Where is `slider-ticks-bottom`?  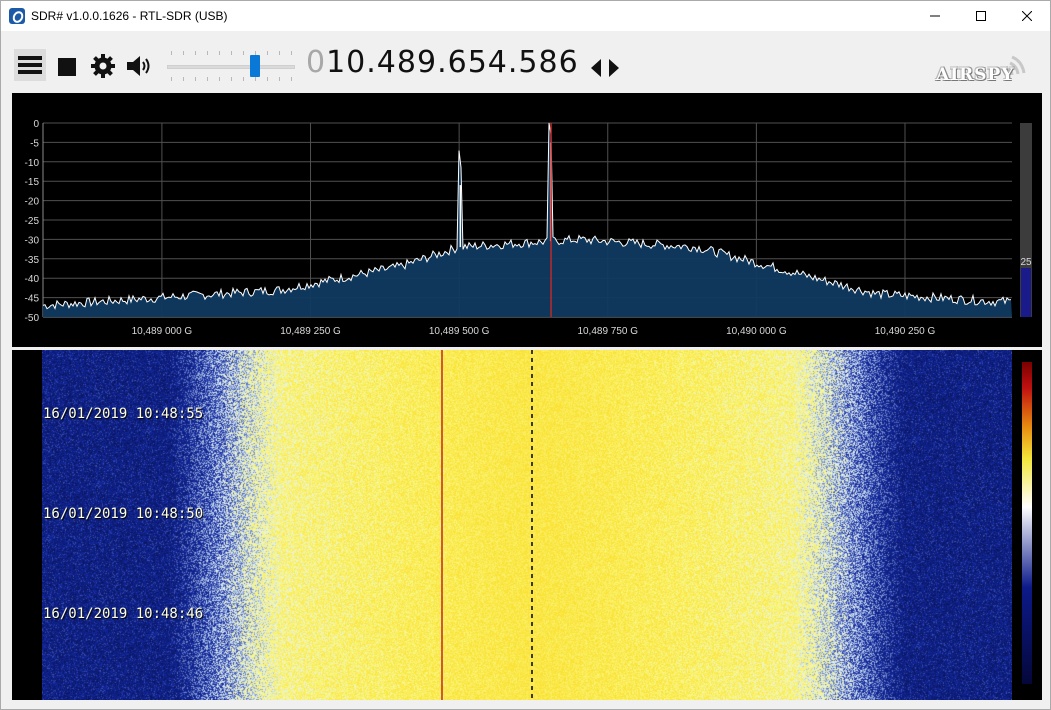
slider-ticks-bottom is located at coordinates (231, 80).